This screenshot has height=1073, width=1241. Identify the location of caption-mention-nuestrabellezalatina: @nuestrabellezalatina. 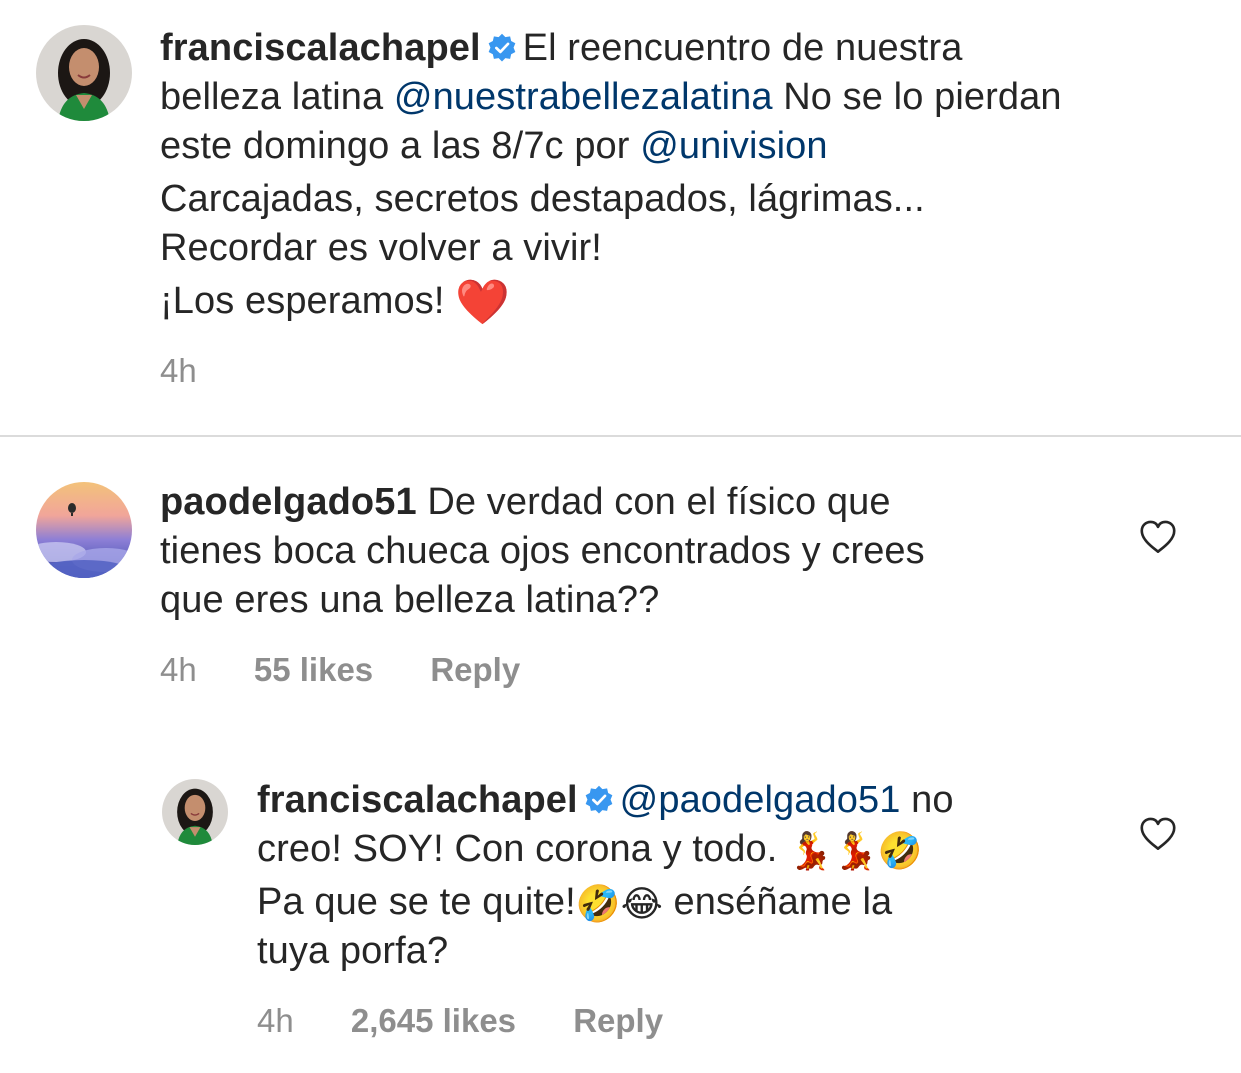
(583, 97).